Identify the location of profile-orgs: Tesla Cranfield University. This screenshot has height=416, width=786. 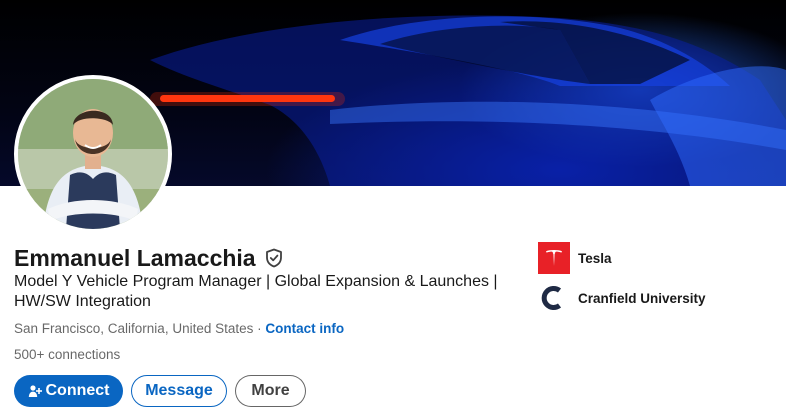
(622, 282).